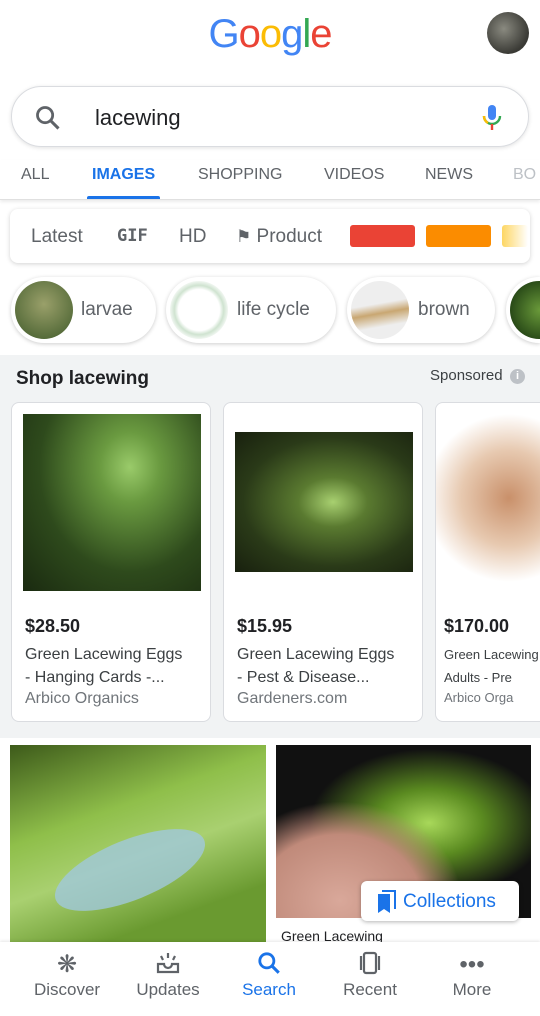  Describe the element at coordinates (449, 175) in the screenshot. I see `tab-news: NEWS` at that location.